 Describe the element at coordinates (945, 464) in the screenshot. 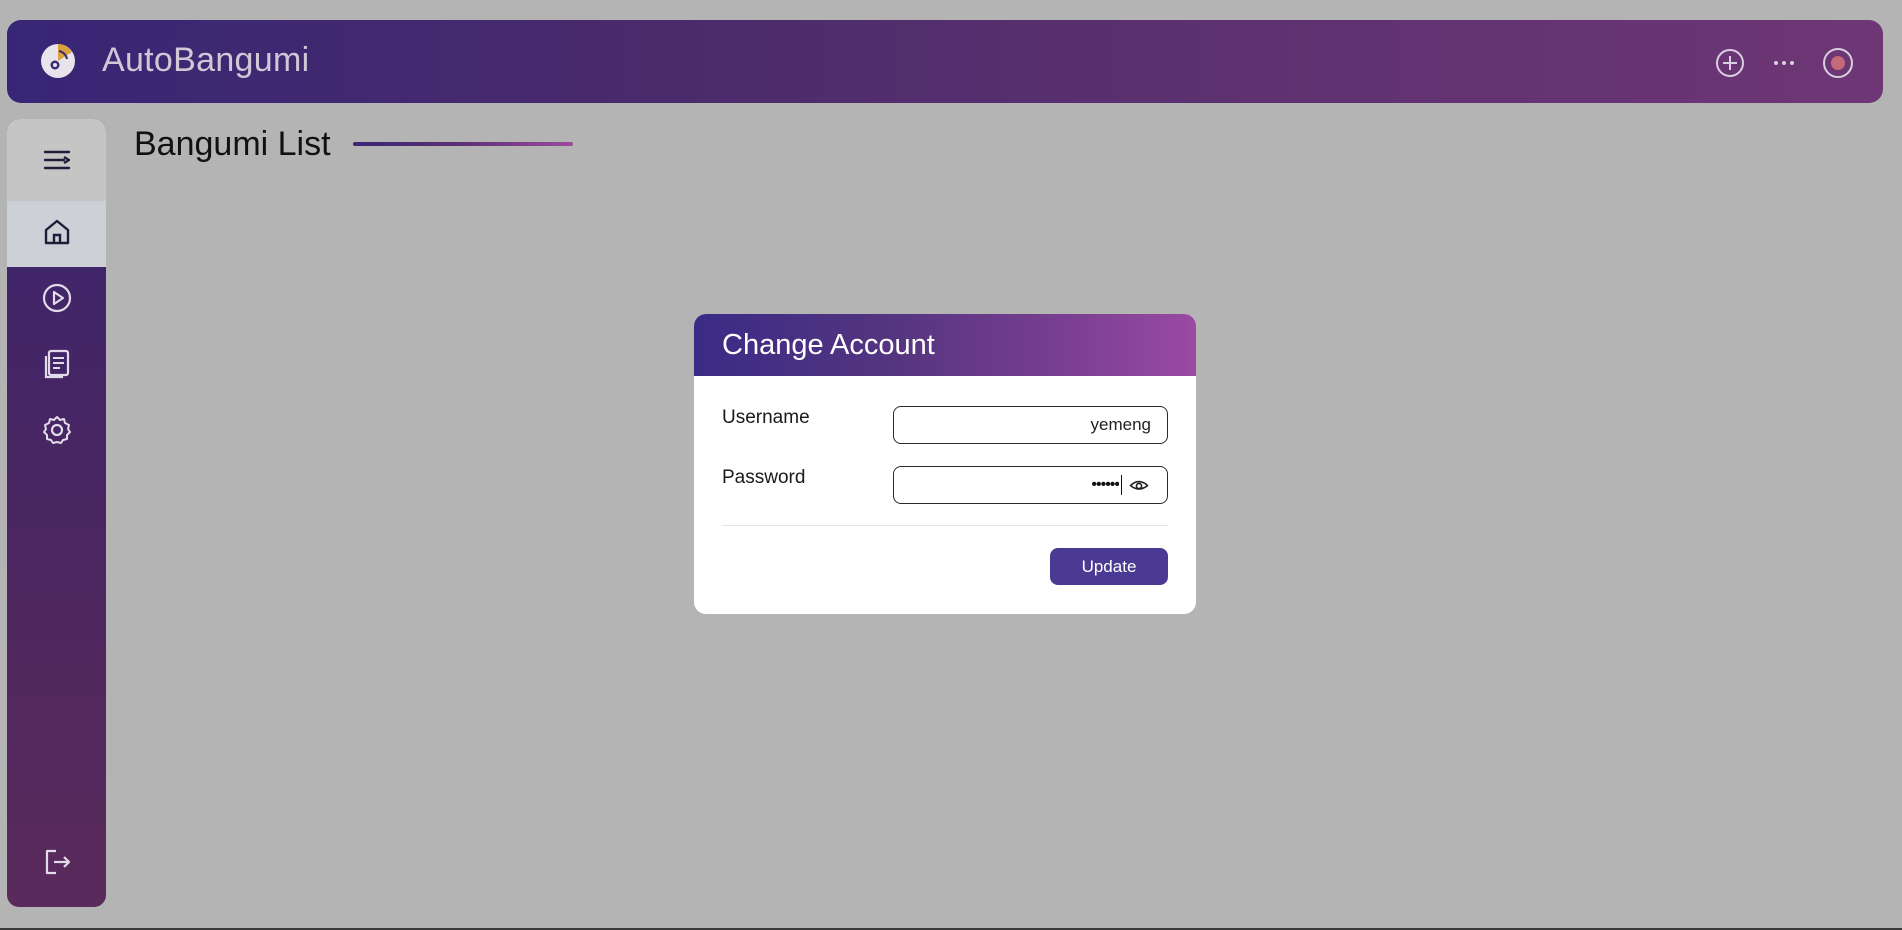

I see `change-account-dialog: Change Account Username Password Update` at that location.